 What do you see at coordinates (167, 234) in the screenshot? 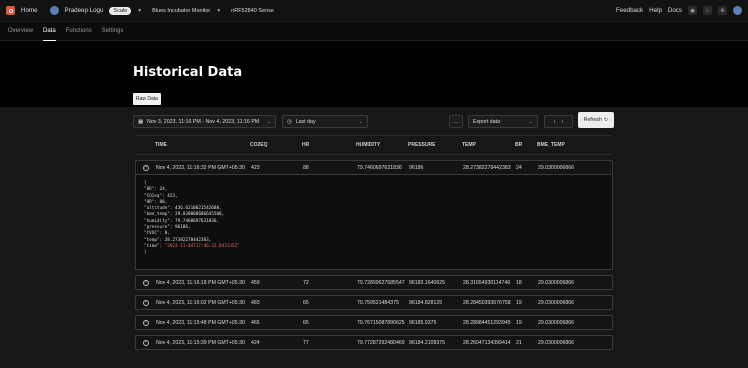
I see `json-value: 0,` at bounding box center [167, 234].